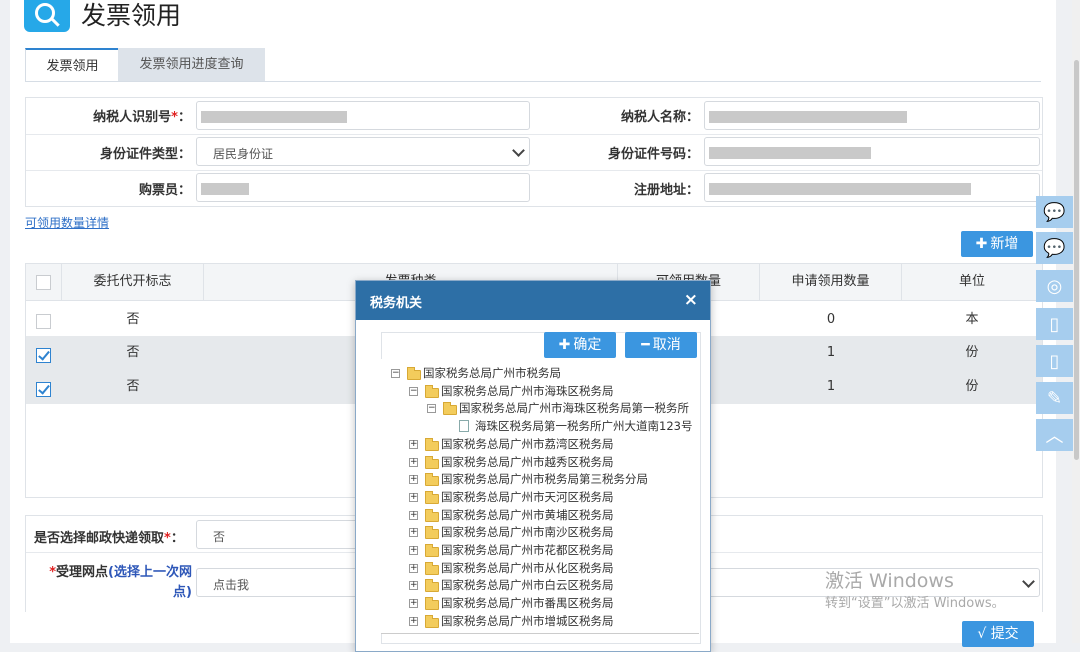 The height and width of the screenshot is (652, 1080). I want to click on tree-node-label: 国家税务总局广州市税务局第三税务分局, so click(544, 479).